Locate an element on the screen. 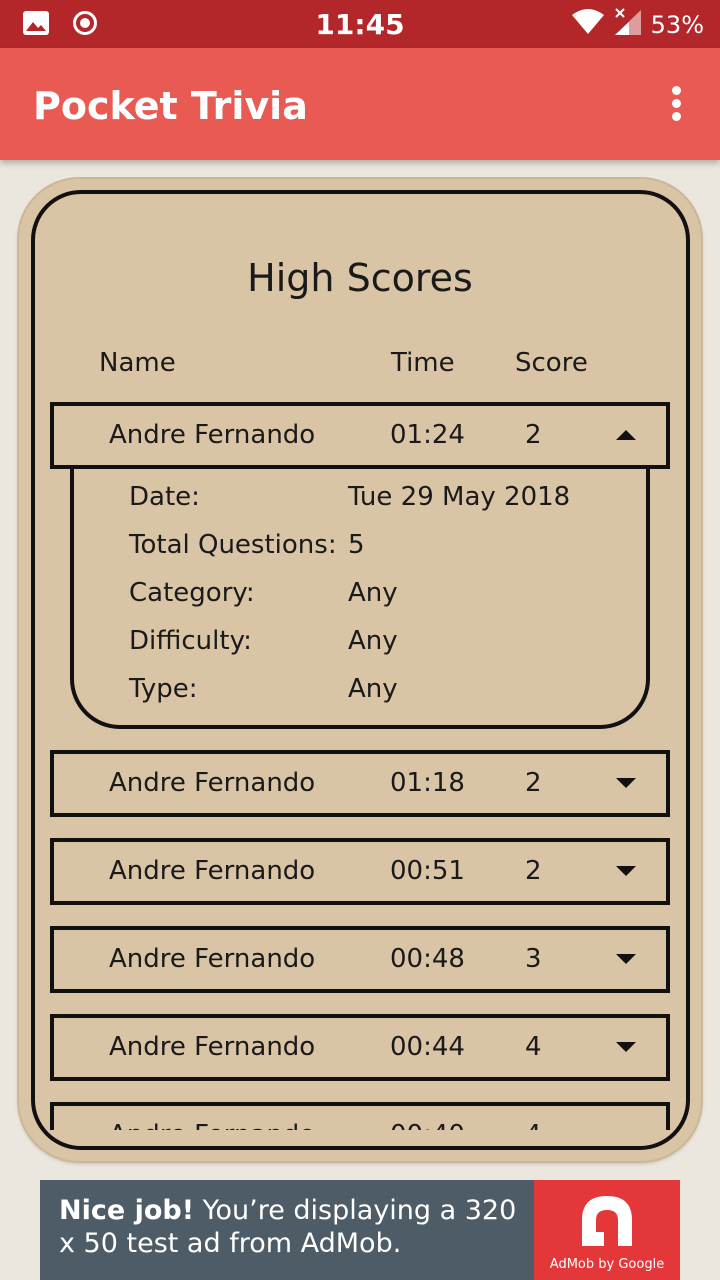 The height and width of the screenshot is (1280, 720). column-header-time: Time is located at coordinates (423, 363).